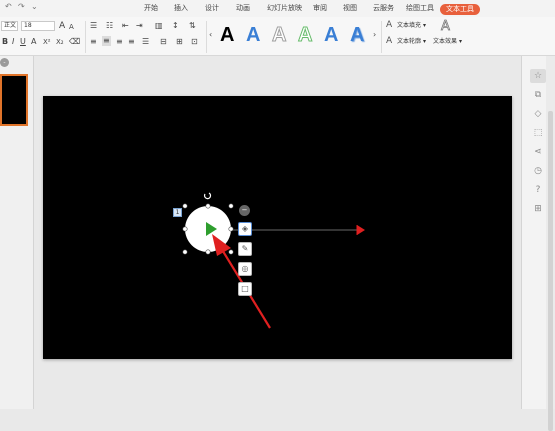 This screenshot has height=431, width=555. What do you see at coordinates (538, 133) in the screenshot?
I see `select-icon: ⬚` at bounding box center [538, 133].